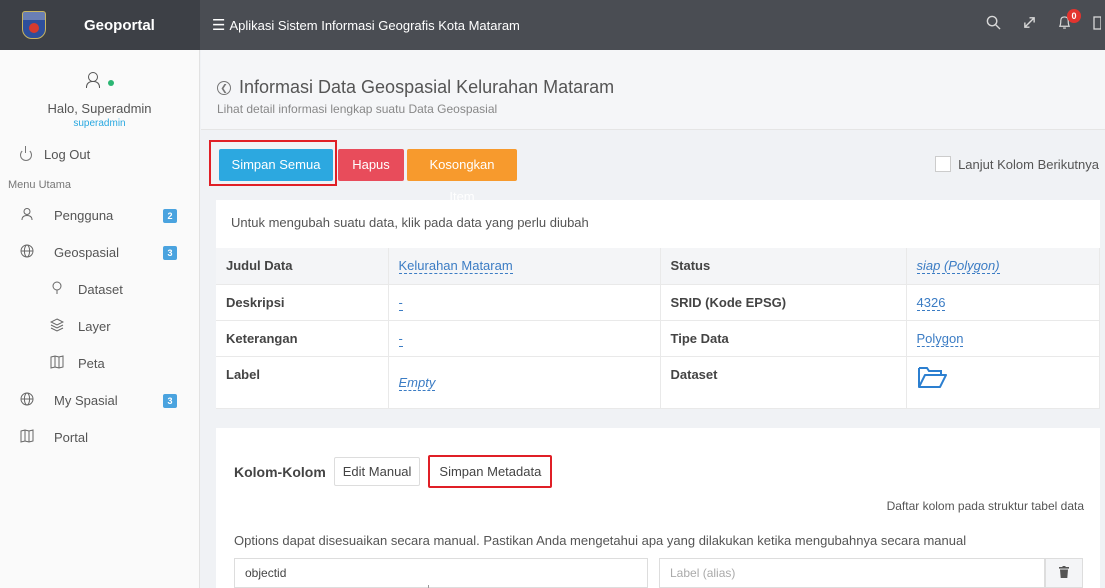 This screenshot has width=1105, height=588. What do you see at coordinates (302, 338) in the screenshot?
I see `row-label: Keterangan` at bounding box center [302, 338].